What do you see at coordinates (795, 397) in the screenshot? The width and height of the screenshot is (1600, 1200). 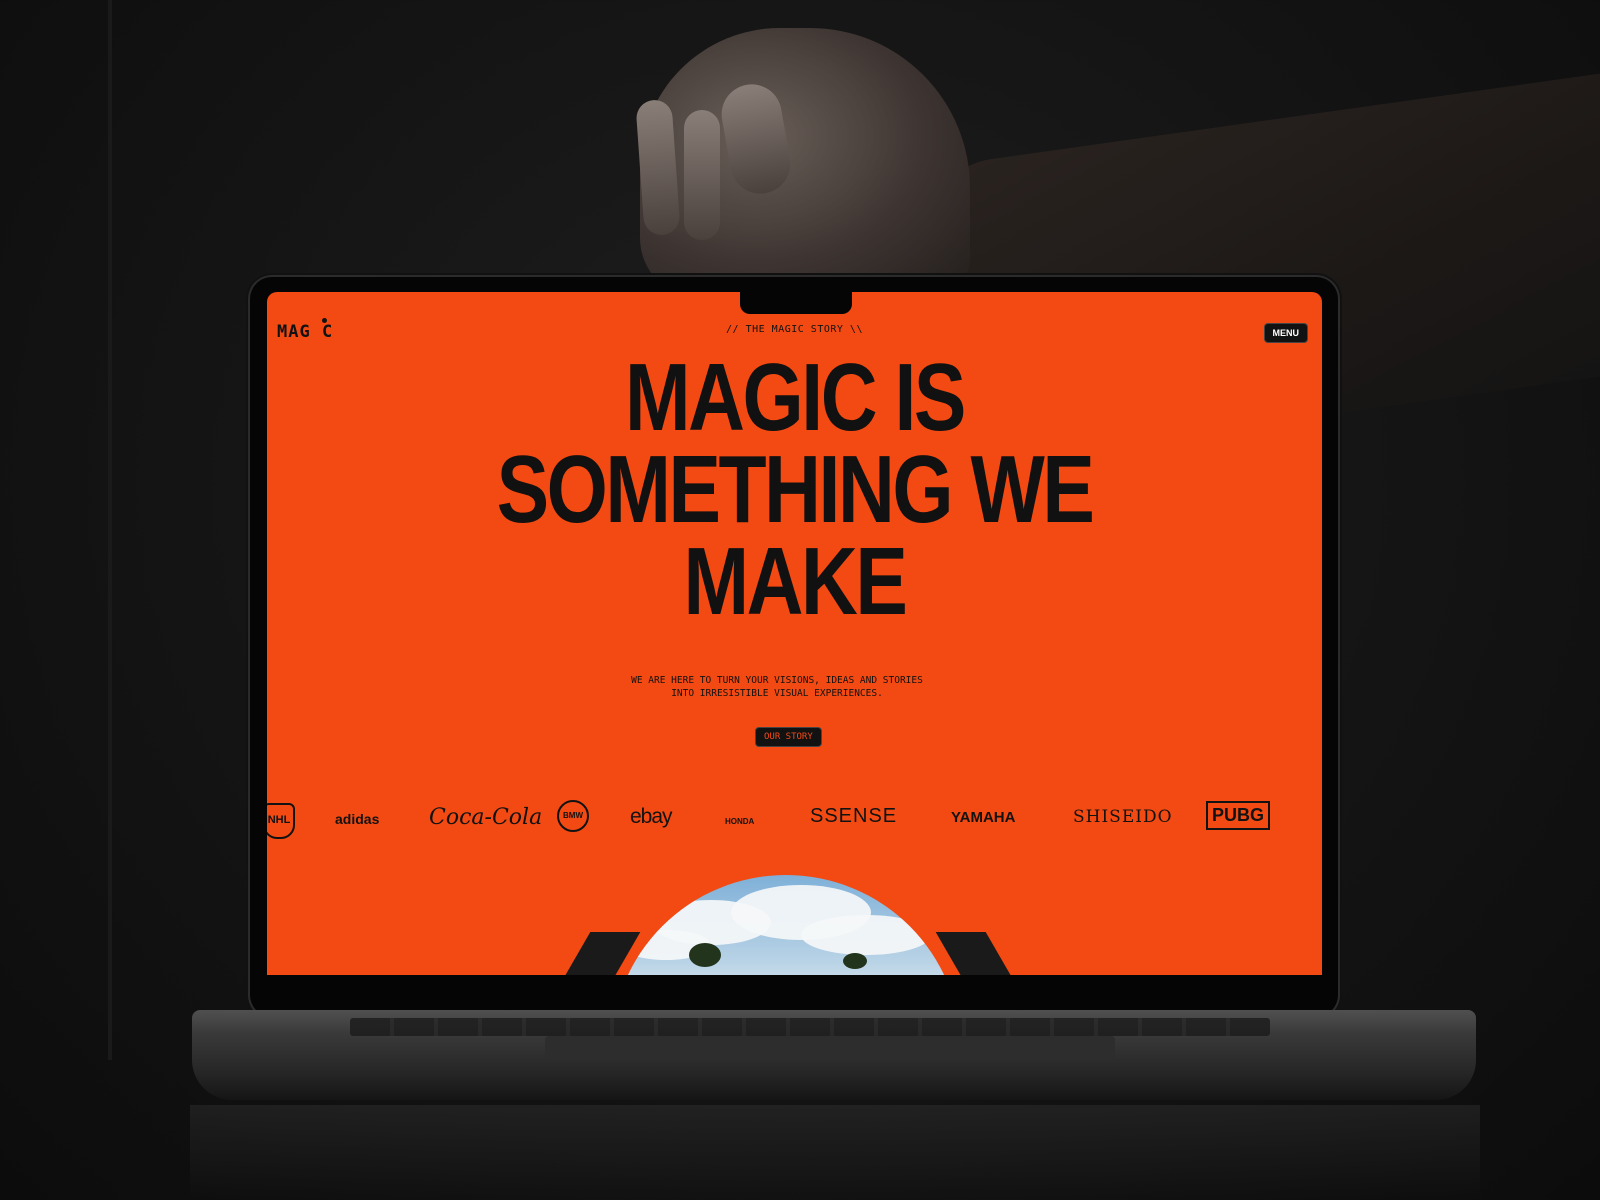 I see `headline-line-1: MAGIC IS` at bounding box center [795, 397].